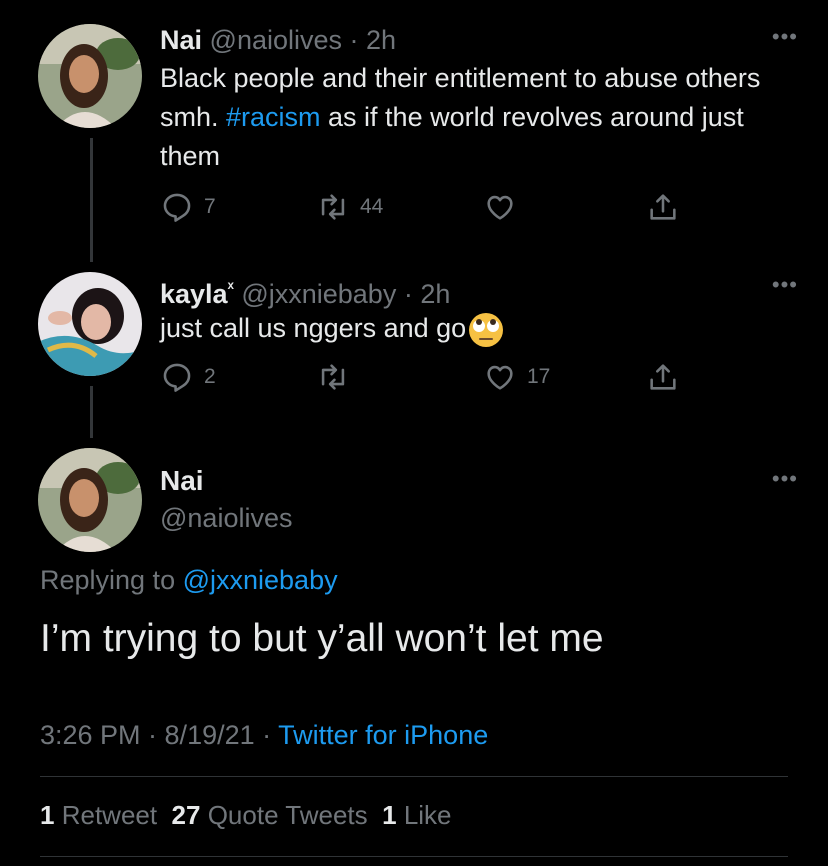 This screenshot has width=828, height=866. What do you see at coordinates (210, 206) in the screenshot?
I see `reply-count: 7` at bounding box center [210, 206].